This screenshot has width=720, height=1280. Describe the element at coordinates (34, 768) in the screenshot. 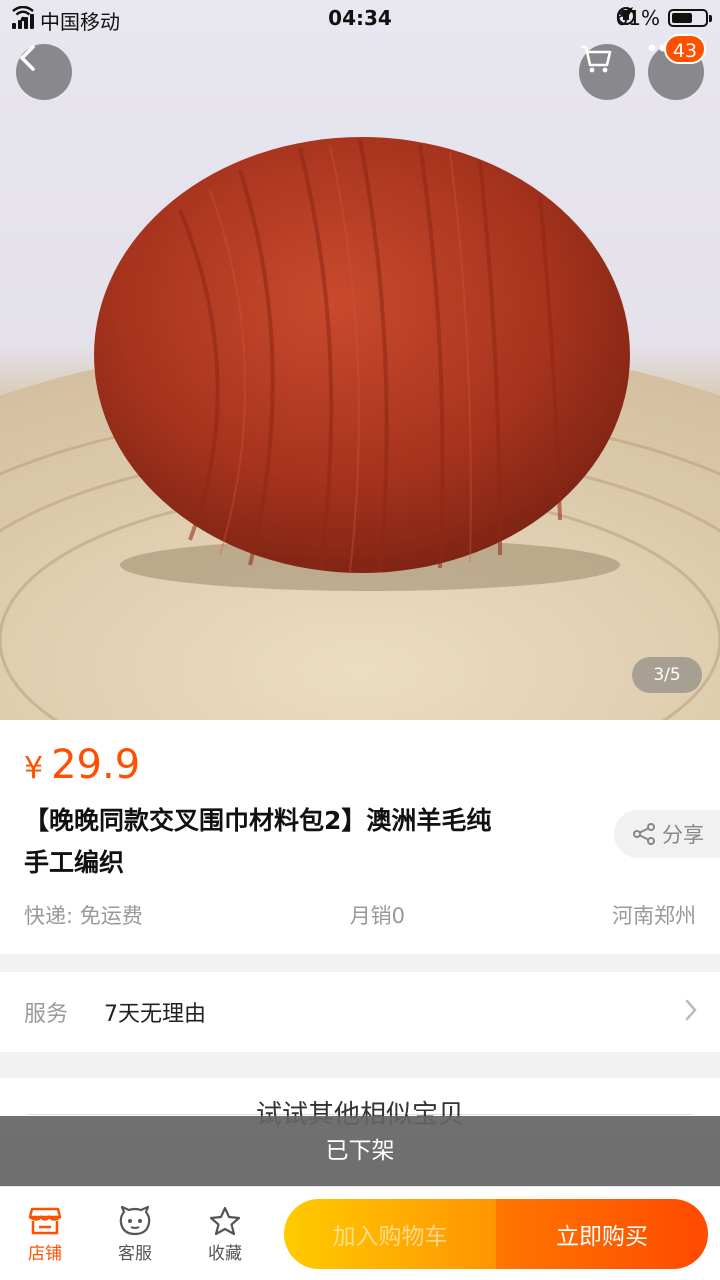

I see `currency-symbol: ¥` at that location.